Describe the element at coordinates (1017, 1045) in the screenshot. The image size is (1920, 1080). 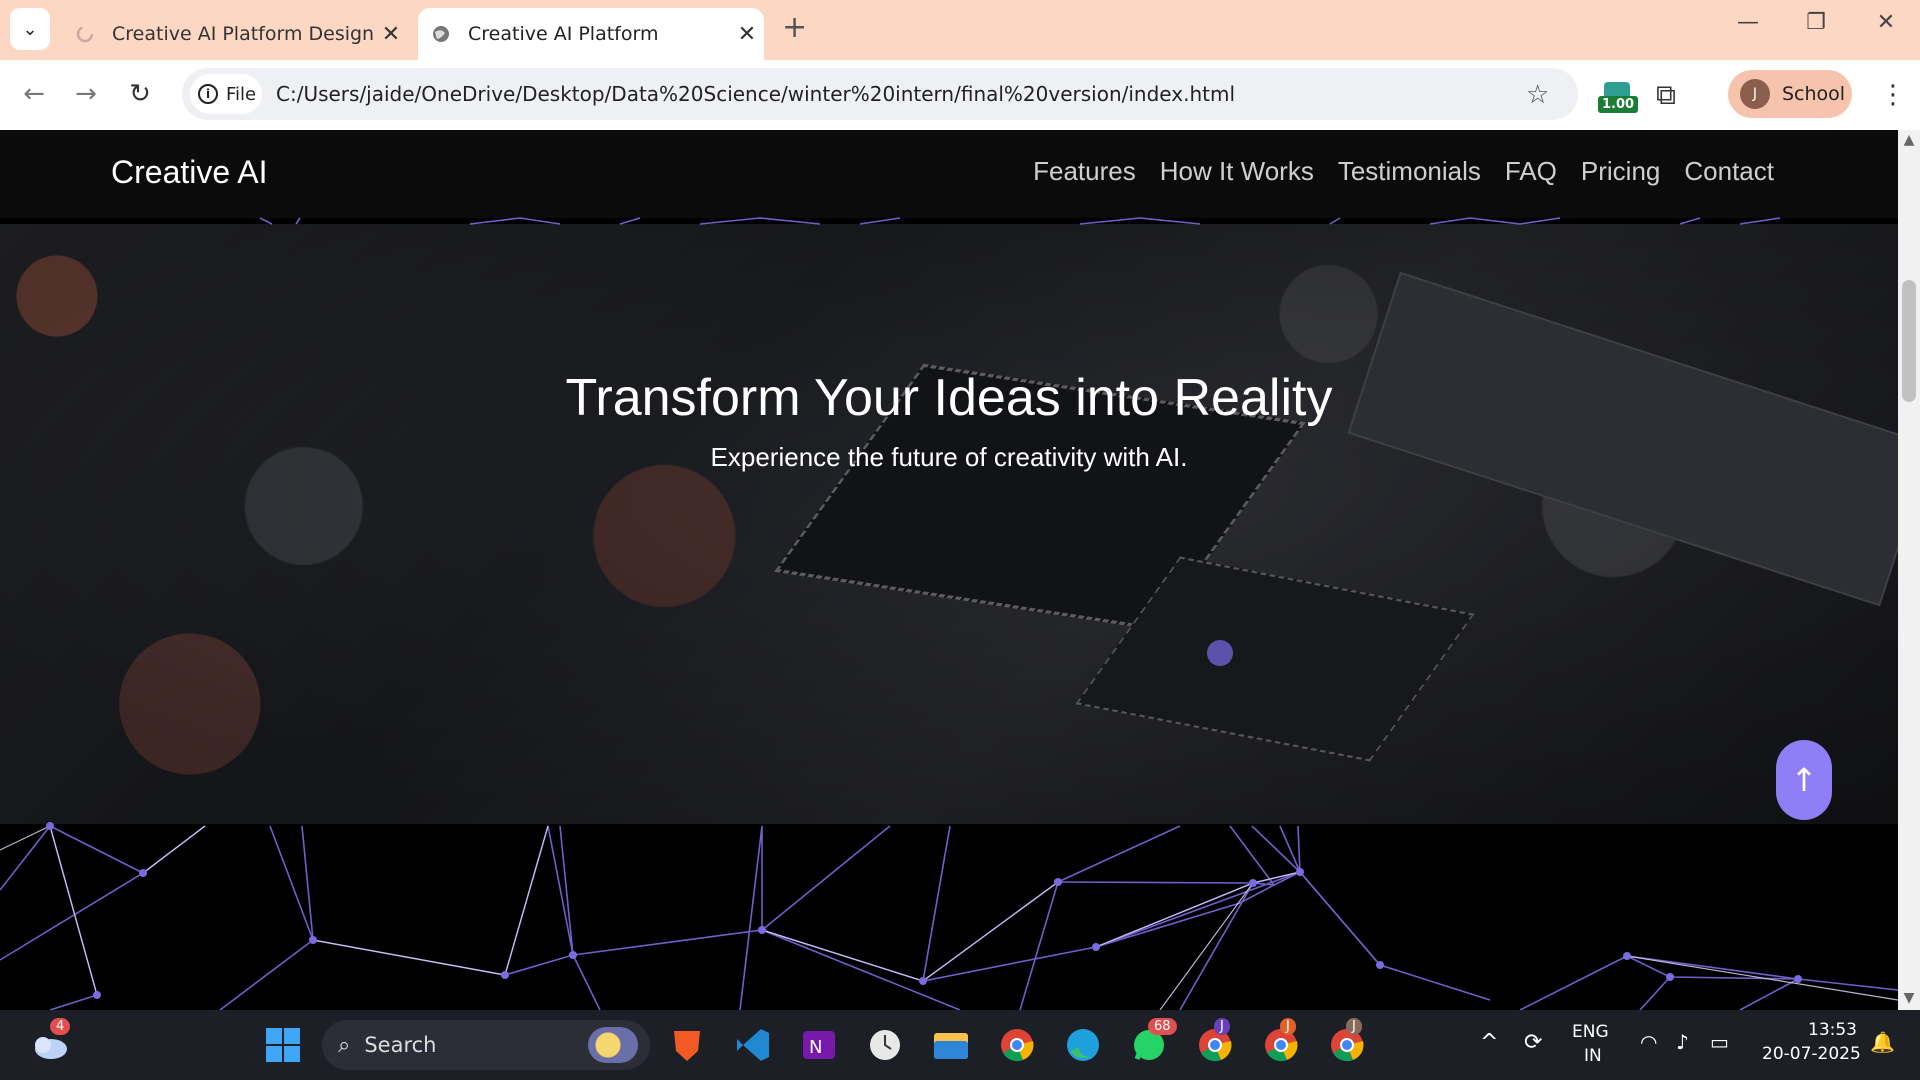
I see `chrome-icon` at that location.